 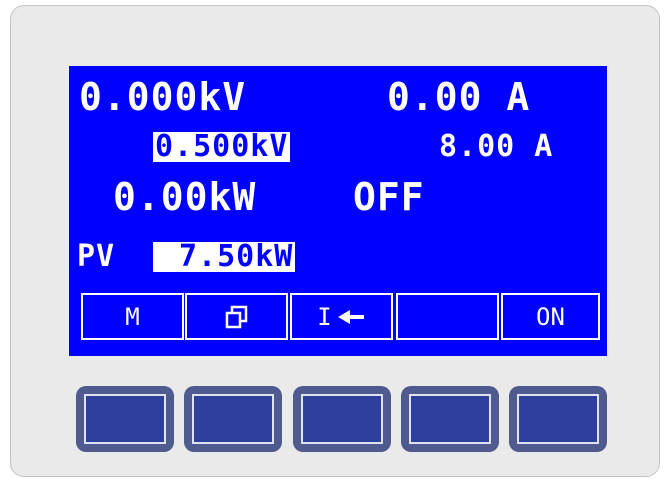 I want to click on output-state-indicator: OFF, so click(x=389, y=197).